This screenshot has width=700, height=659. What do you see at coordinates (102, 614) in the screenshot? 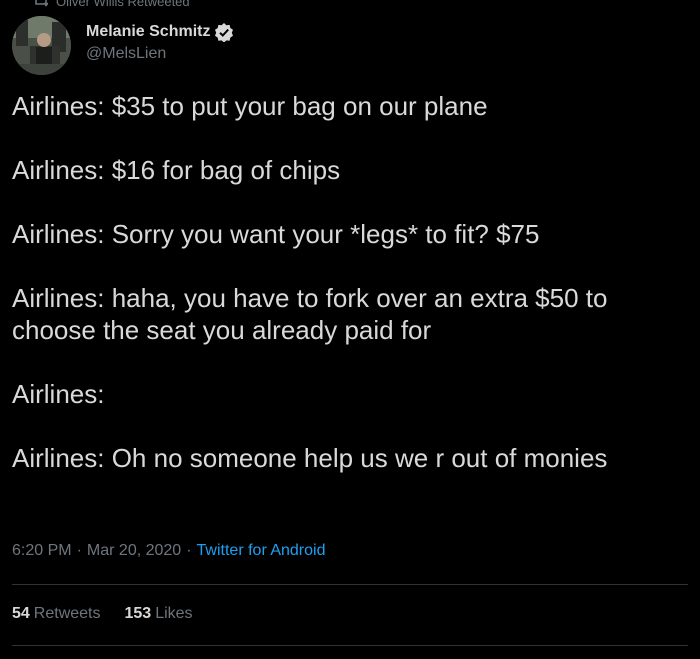
I see `tweet-stats: 54 Retweets 153 Likes` at bounding box center [102, 614].